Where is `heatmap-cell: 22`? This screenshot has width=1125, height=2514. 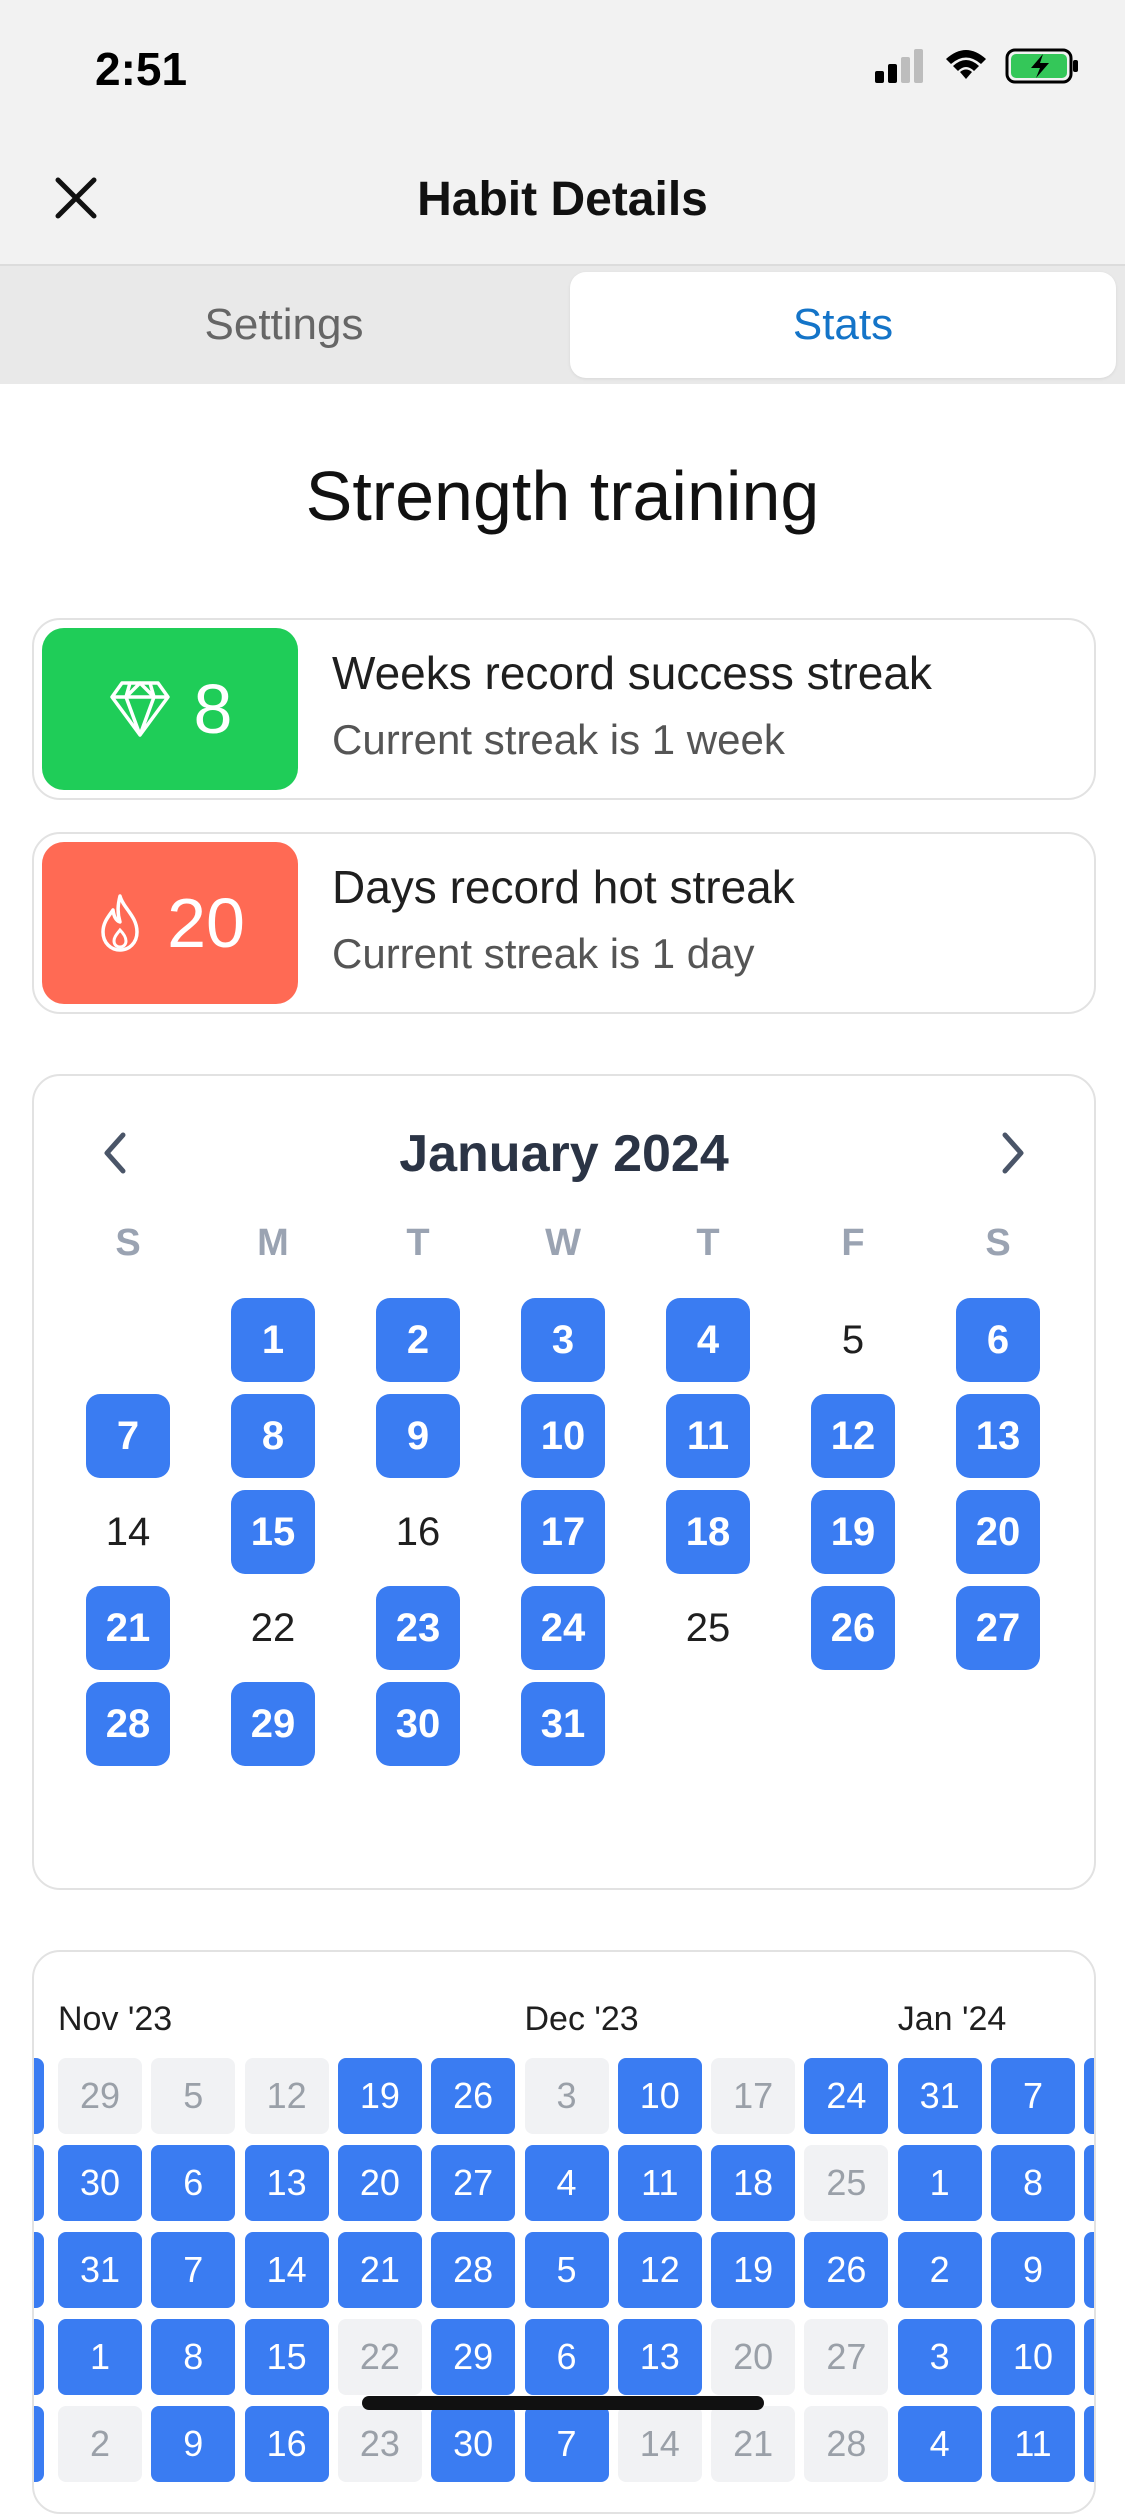 heatmap-cell: 22 is located at coordinates (379, 2357).